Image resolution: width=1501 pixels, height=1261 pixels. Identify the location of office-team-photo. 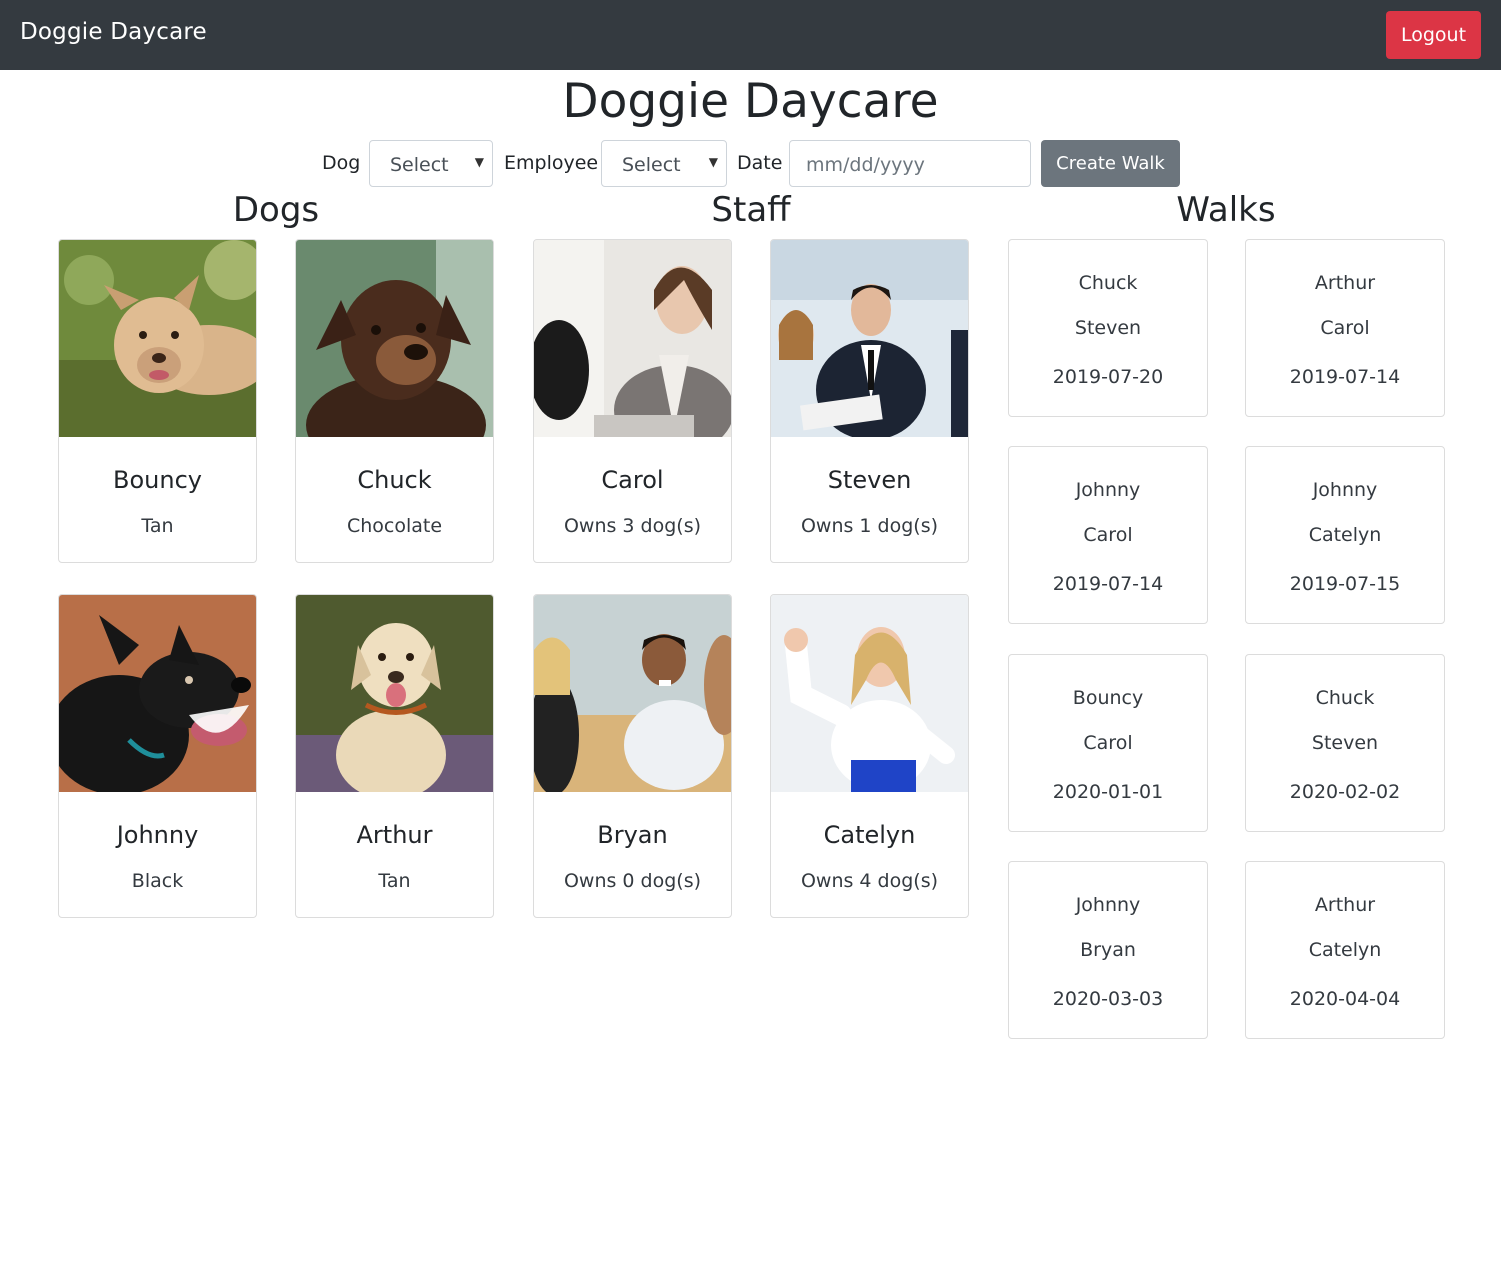
(632, 693).